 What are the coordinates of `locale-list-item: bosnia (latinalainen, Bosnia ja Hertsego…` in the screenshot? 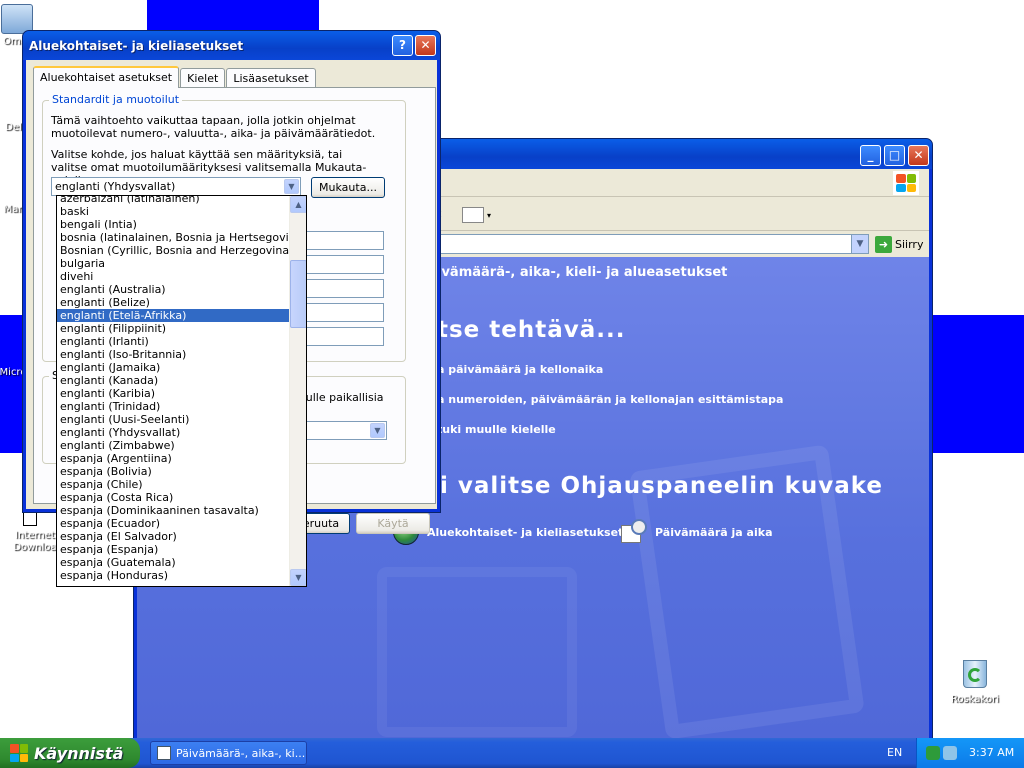 It's located at (181, 237).